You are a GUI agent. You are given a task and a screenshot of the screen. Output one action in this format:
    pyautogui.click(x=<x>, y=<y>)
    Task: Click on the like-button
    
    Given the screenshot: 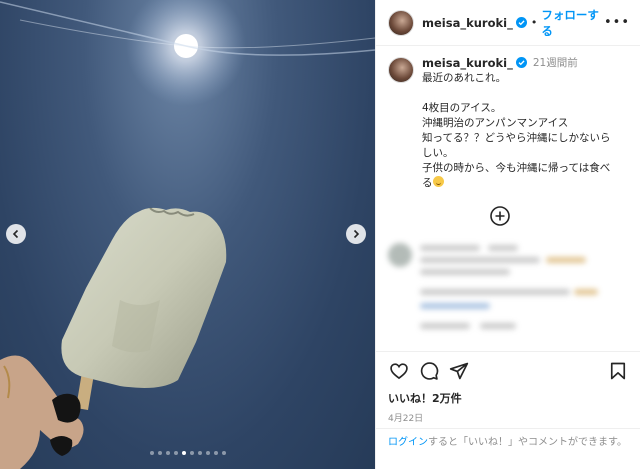 What is the action you would take?
    pyautogui.click(x=399, y=371)
    